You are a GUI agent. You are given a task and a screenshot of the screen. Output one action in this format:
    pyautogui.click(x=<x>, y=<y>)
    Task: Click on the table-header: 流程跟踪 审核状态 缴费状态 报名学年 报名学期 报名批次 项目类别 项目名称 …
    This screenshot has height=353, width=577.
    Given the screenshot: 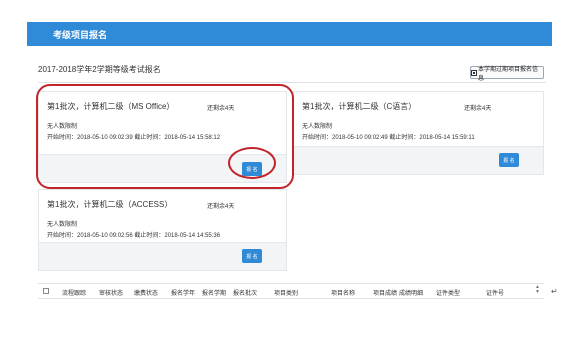 What is the action you would take?
    pyautogui.click(x=291, y=291)
    